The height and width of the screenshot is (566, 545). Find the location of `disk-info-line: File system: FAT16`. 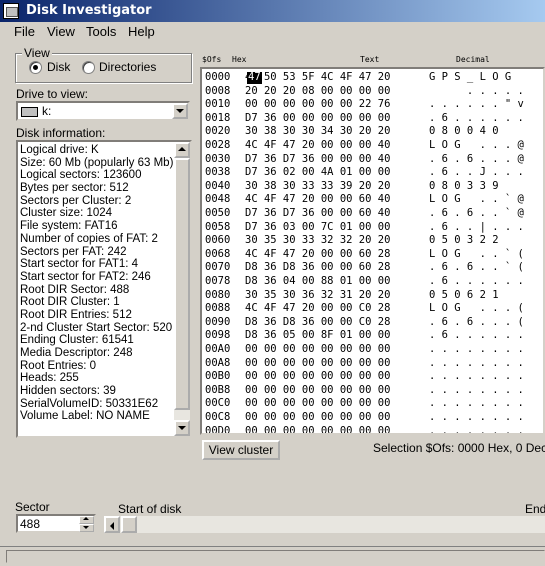

disk-info-line: File system: FAT16 is located at coordinates (69, 226).